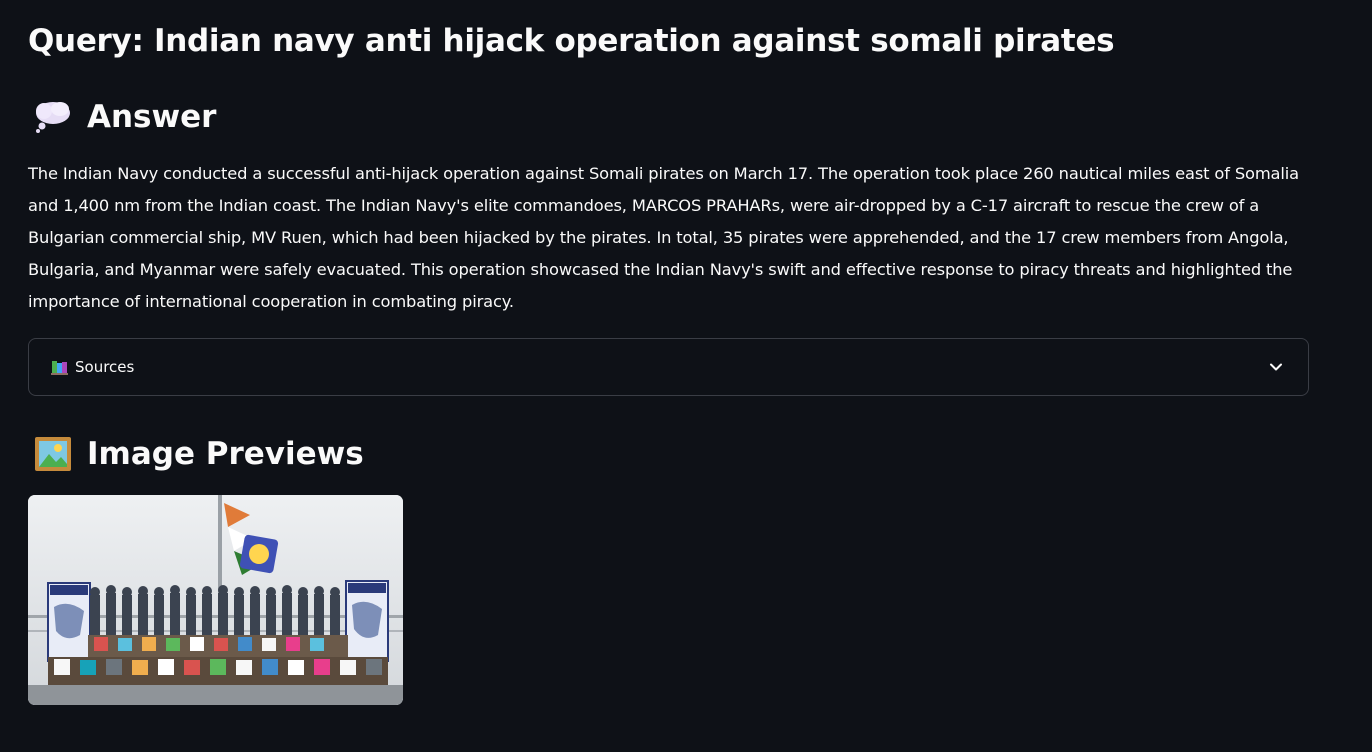  Describe the element at coordinates (105, 367) in the screenshot. I see `sources-label-text: Sources` at that location.